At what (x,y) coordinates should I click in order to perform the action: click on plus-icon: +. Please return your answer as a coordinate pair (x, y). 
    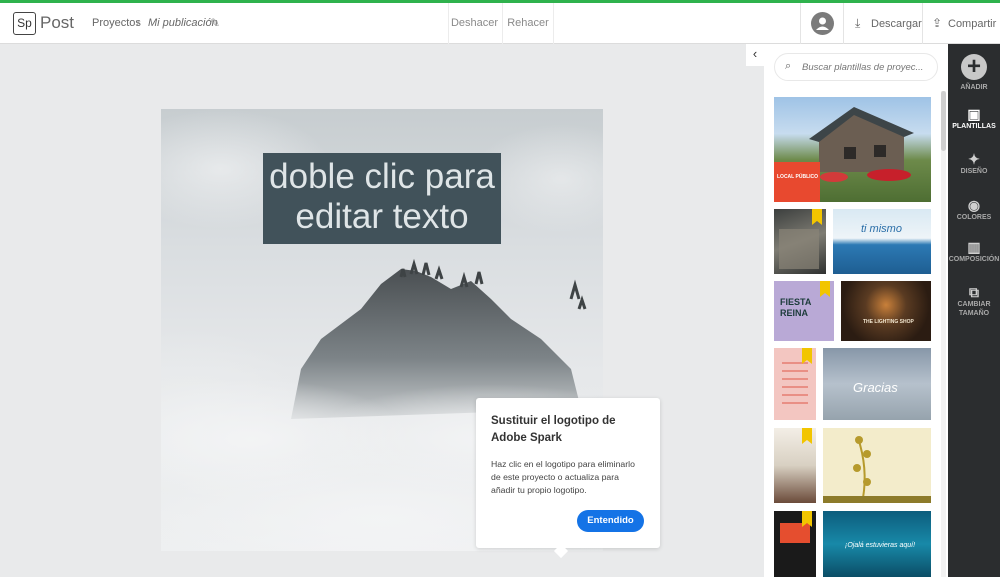
    Looking at the image, I should click on (974, 67).